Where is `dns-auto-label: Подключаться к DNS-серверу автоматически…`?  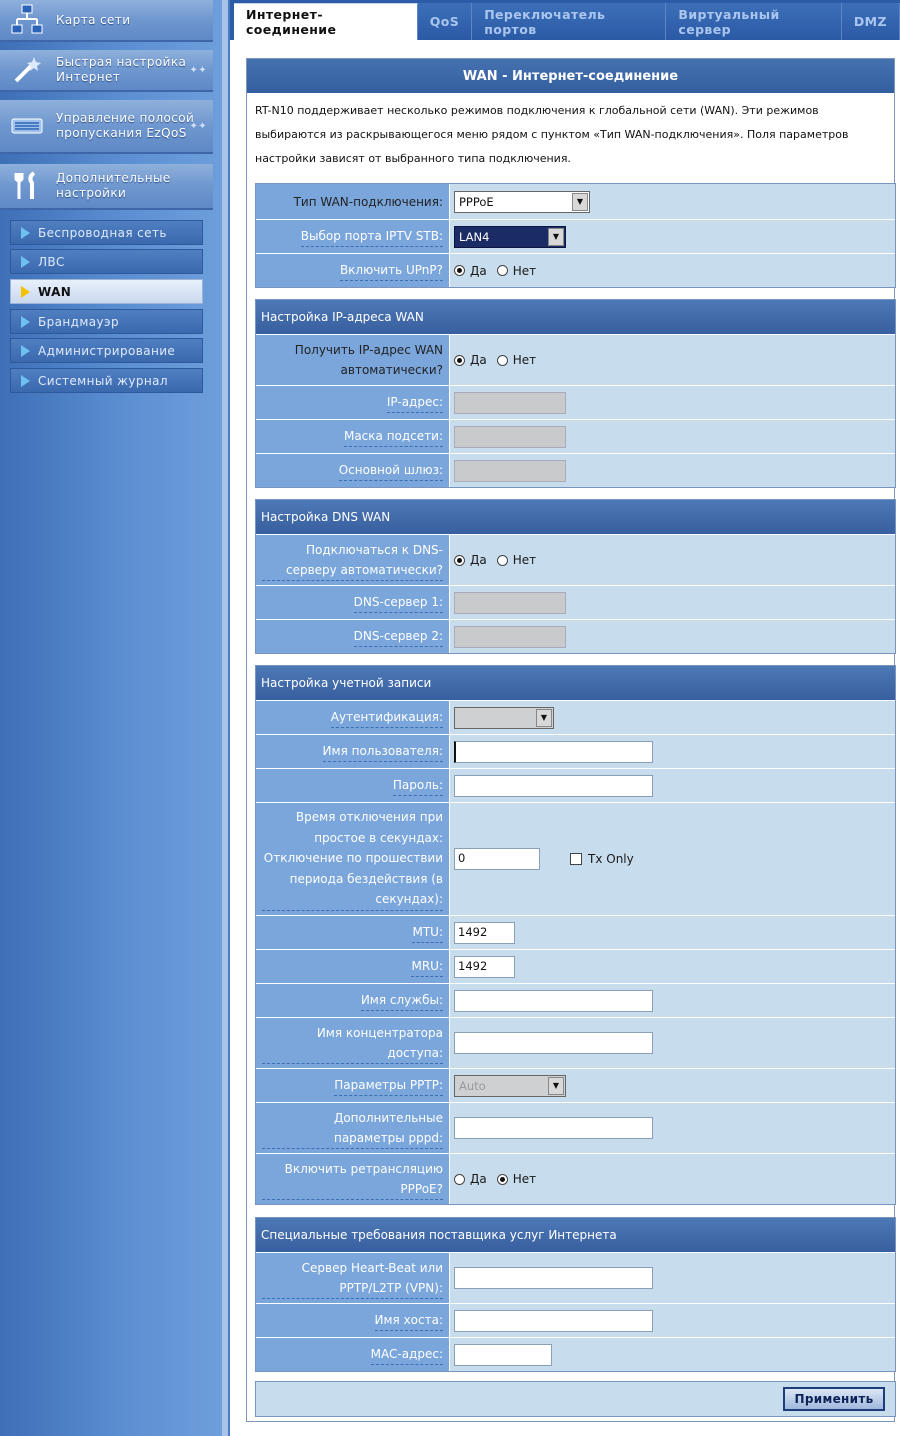
dns-auto-label: Подключаться к DNS-серверу автоматически… is located at coordinates (352, 560).